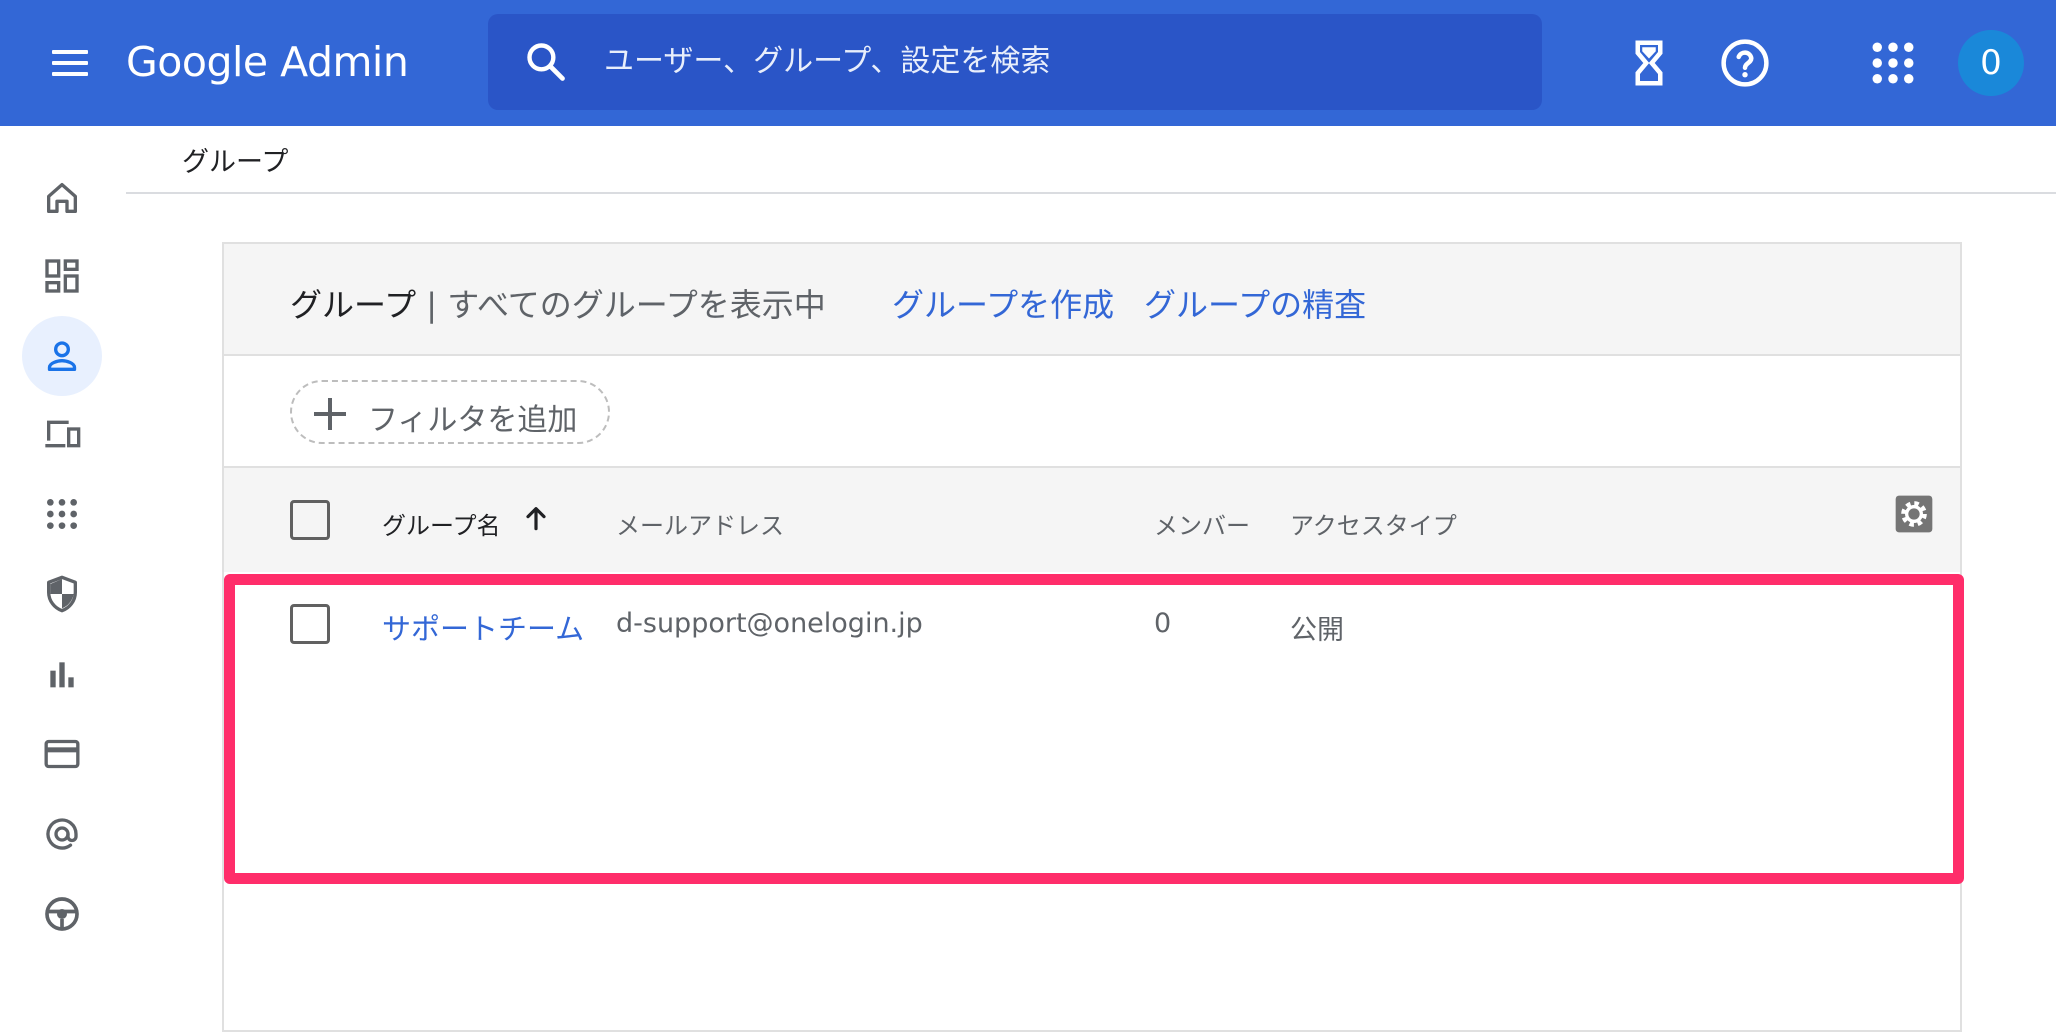  What do you see at coordinates (1914, 514) in the screenshot?
I see `column-settings-gear-icon` at bounding box center [1914, 514].